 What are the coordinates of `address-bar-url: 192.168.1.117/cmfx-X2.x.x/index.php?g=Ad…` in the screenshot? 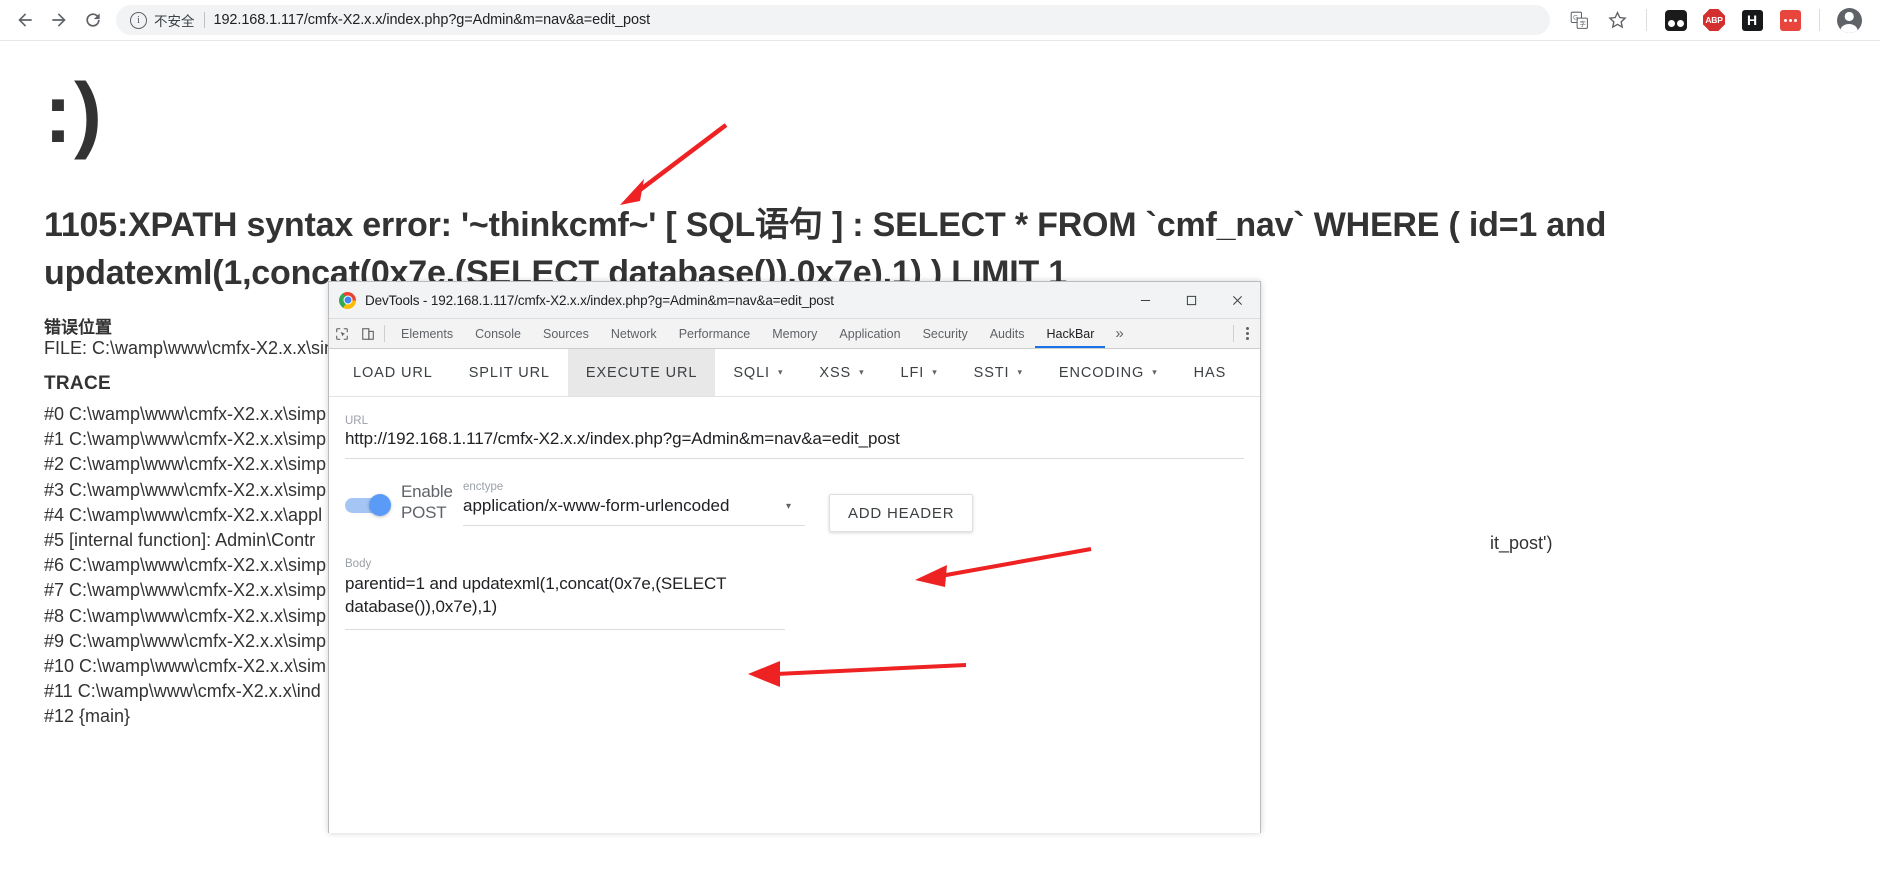 It's located at (432, 20).